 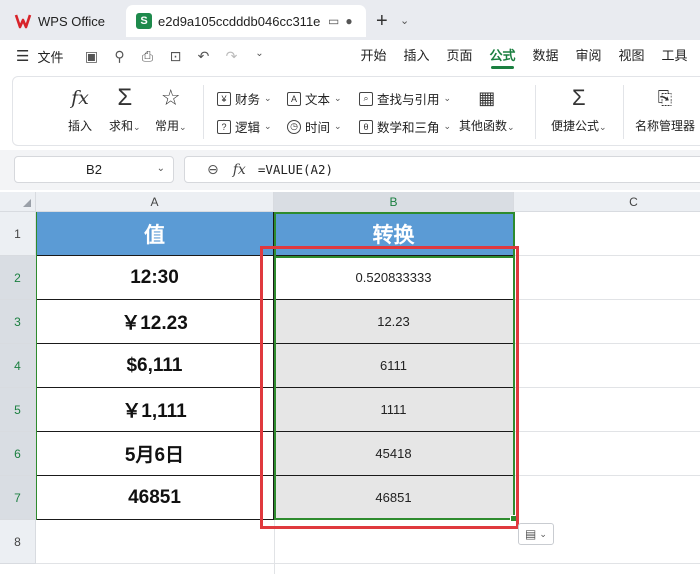 I want to click on wps-logo-icon, so click(x=23, y=21).